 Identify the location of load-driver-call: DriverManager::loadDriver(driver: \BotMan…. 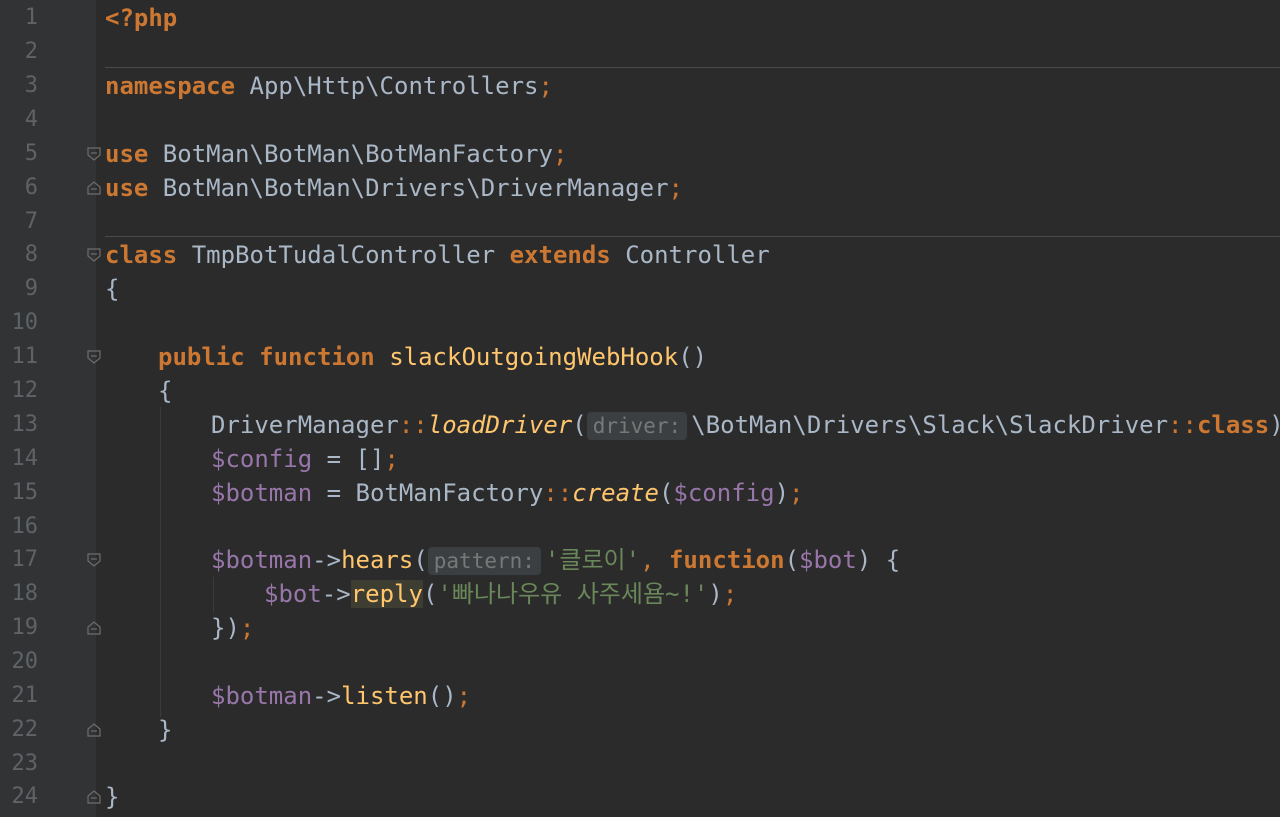
(745, 425).